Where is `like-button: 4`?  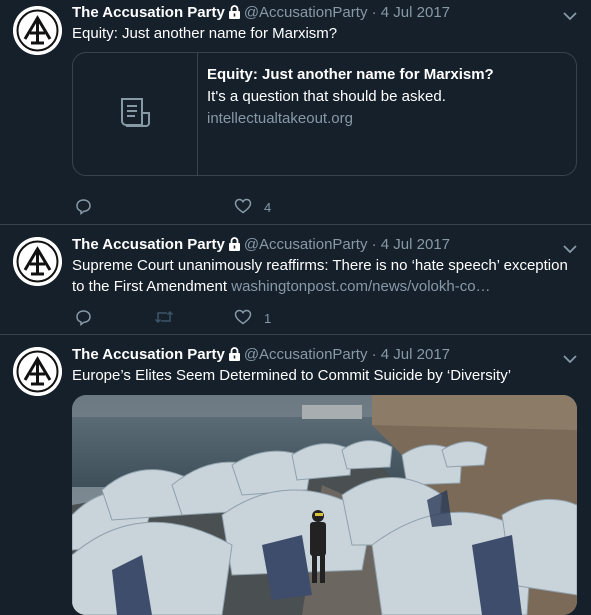 like-button: 4 is located at coordinates (252, 207).